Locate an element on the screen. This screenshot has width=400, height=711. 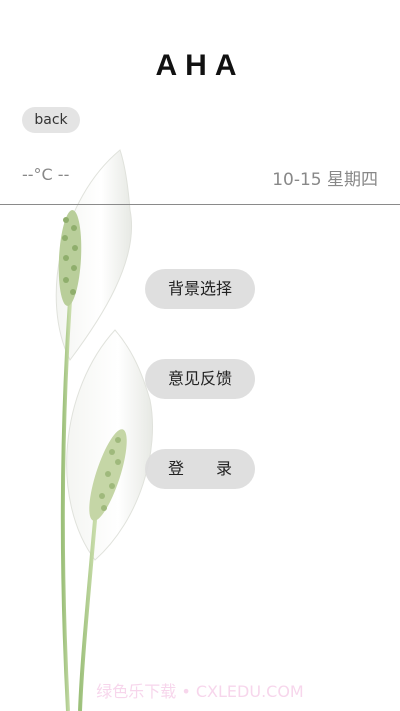
date-weekday: 10-15 星期四 is located at coordinates (325, 180).